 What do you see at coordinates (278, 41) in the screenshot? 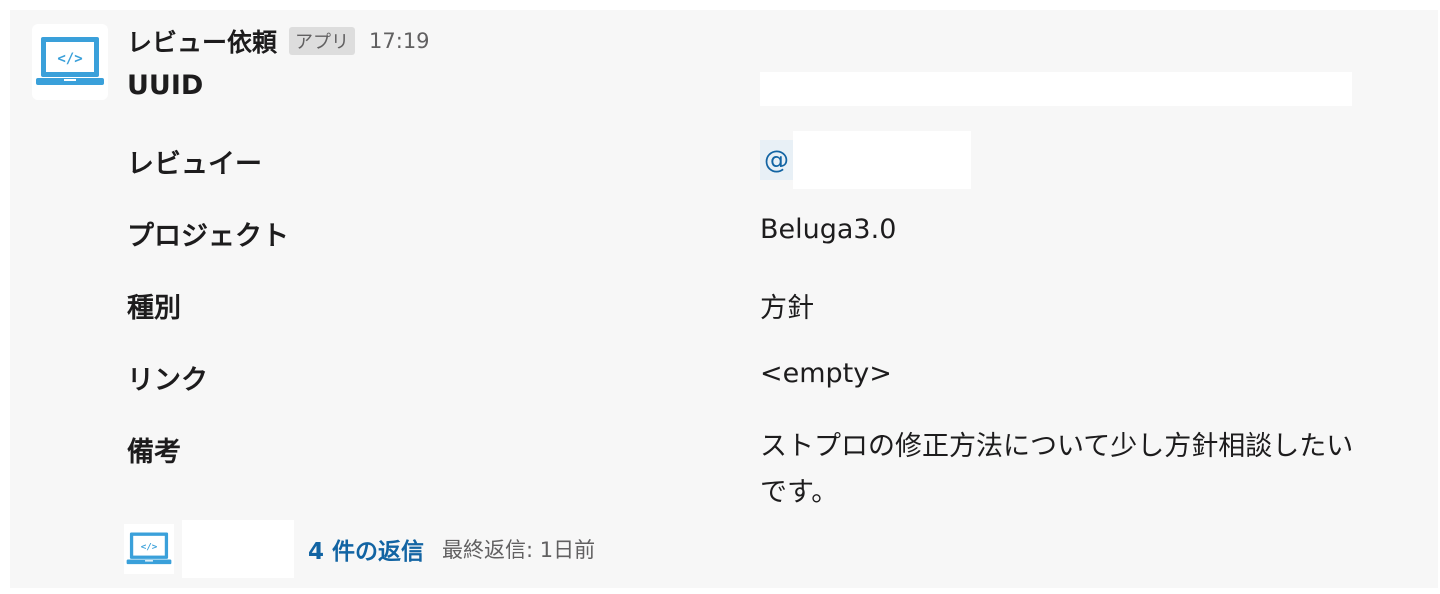
I see `message-header: レビュー依頼 アプリ 17:19` at bounding box center [278, 41].